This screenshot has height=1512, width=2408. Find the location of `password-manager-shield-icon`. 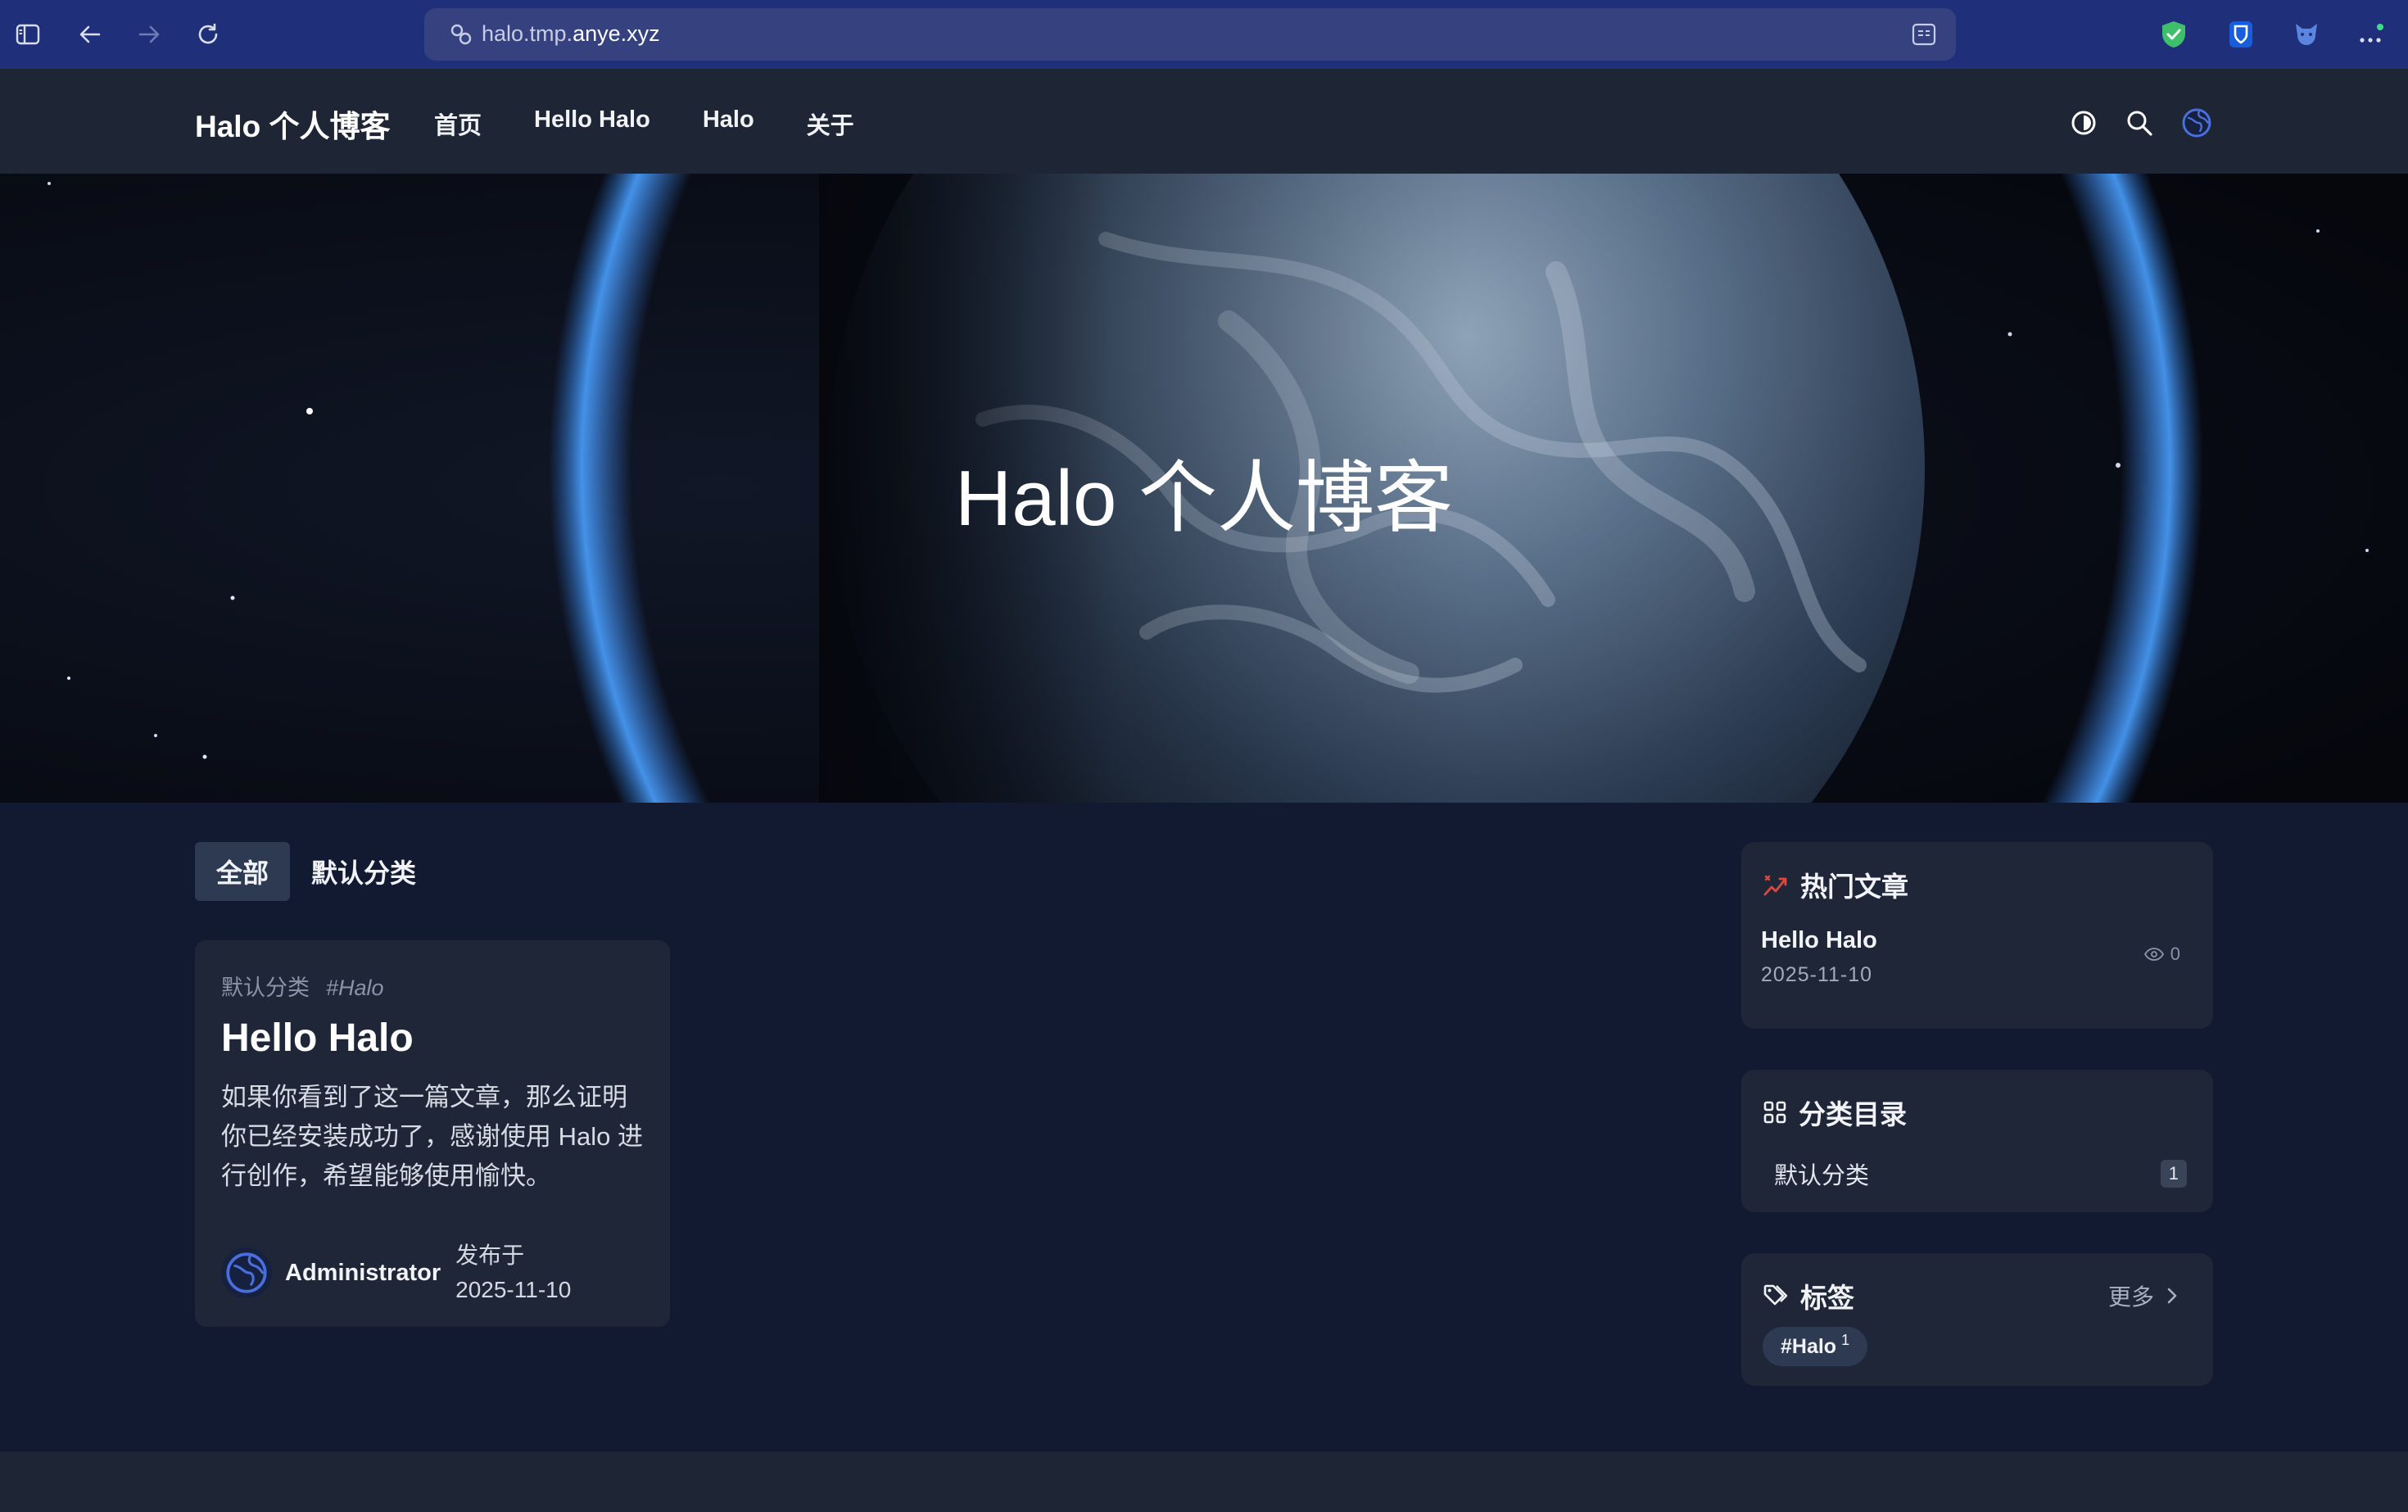

password-manager-shield-icon is located at coordinates (2241, 34).